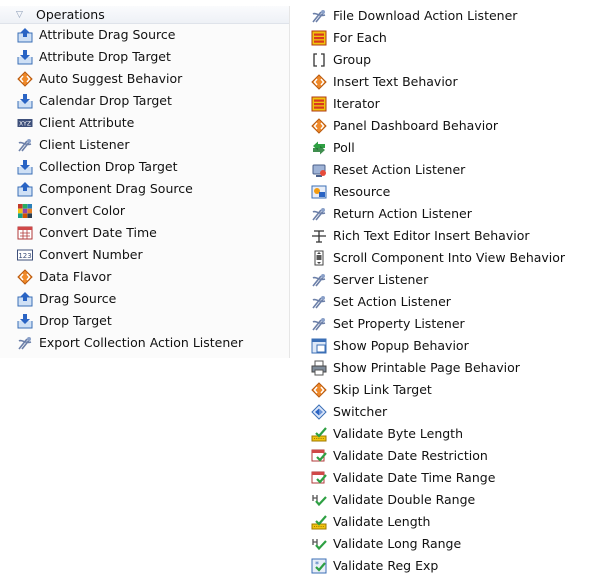 The width and height of the screenshot is (606, 577). Describe the element at coordinates (360, 411) in the screenshot. I see `list-item-label: Switcher` at that location.